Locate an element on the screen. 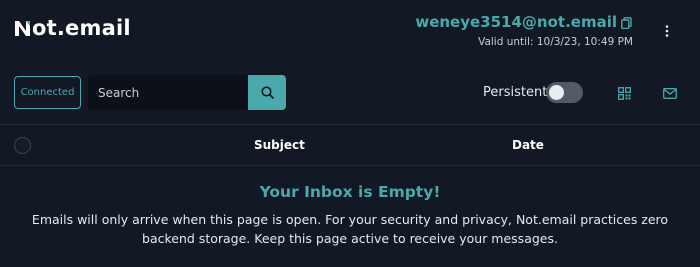 This screenshot has width=700, height=267. toggle-knob is located at coordinates (556, 92).